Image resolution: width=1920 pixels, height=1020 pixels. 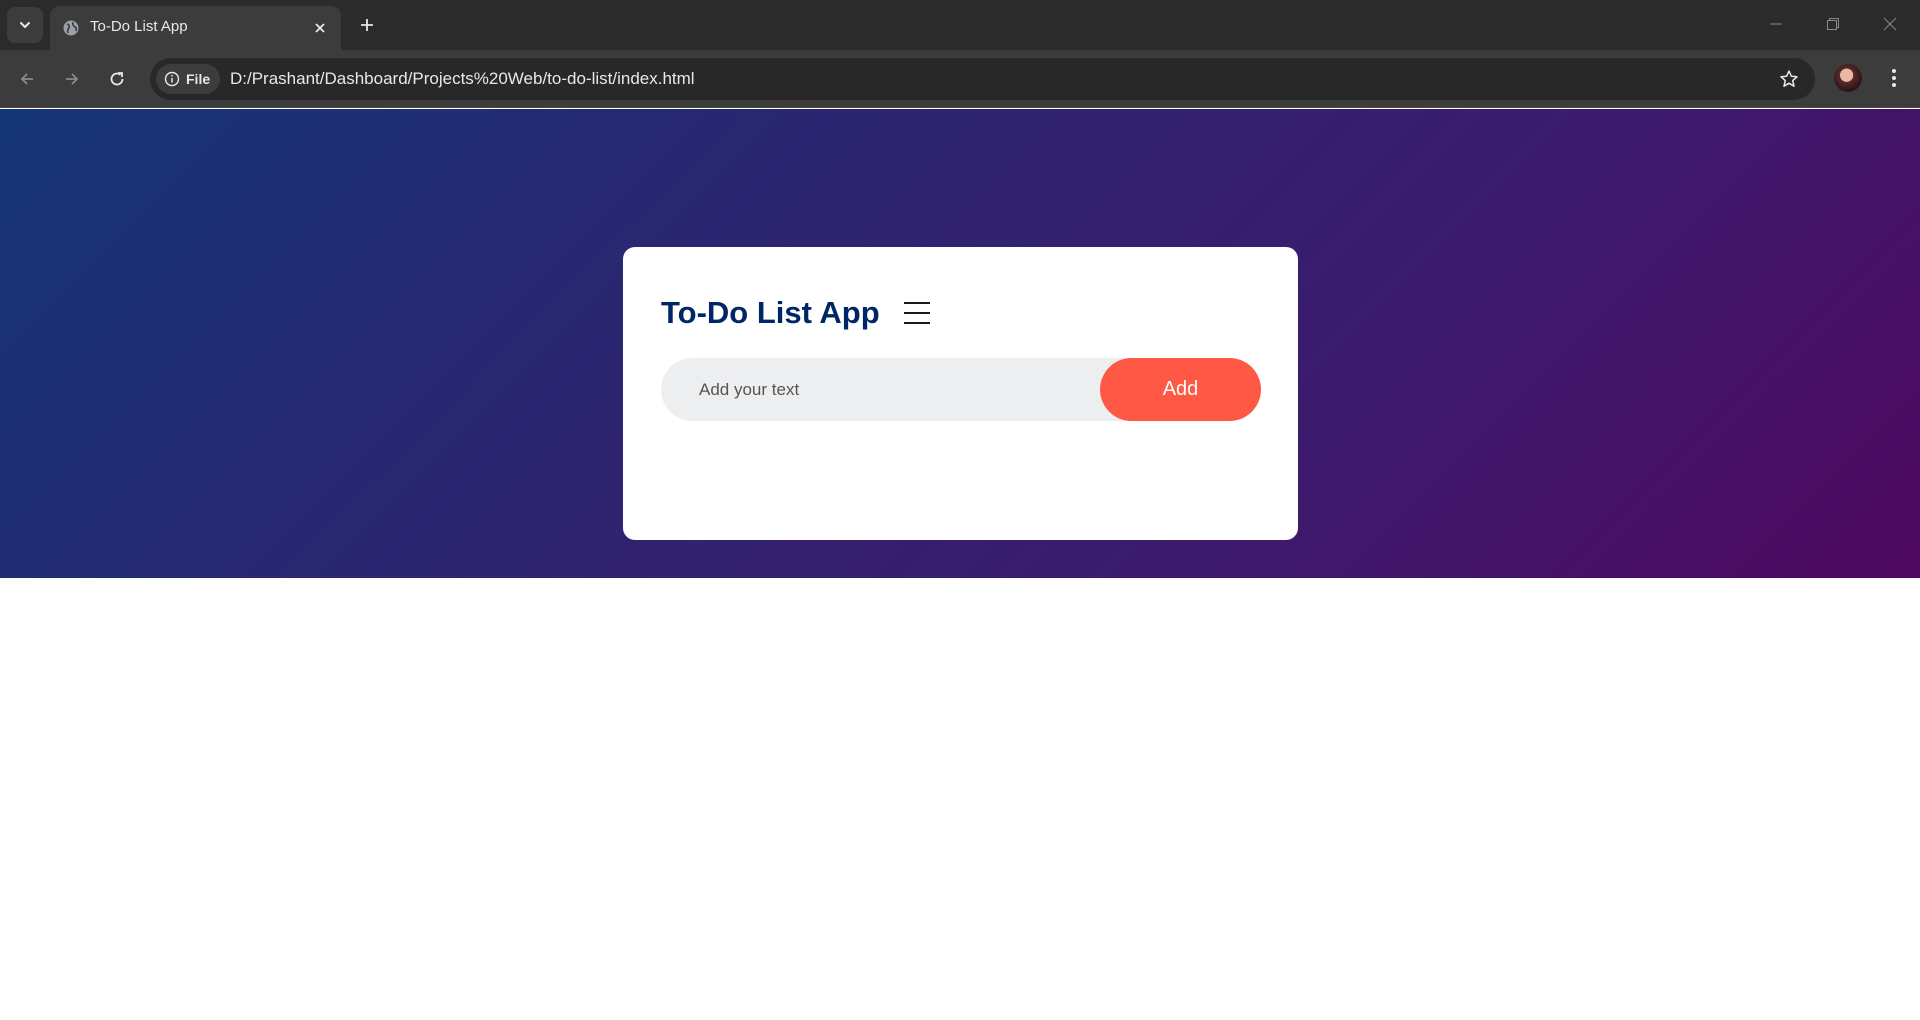 I want to click on plus-icon, so click(x=367, y=25).